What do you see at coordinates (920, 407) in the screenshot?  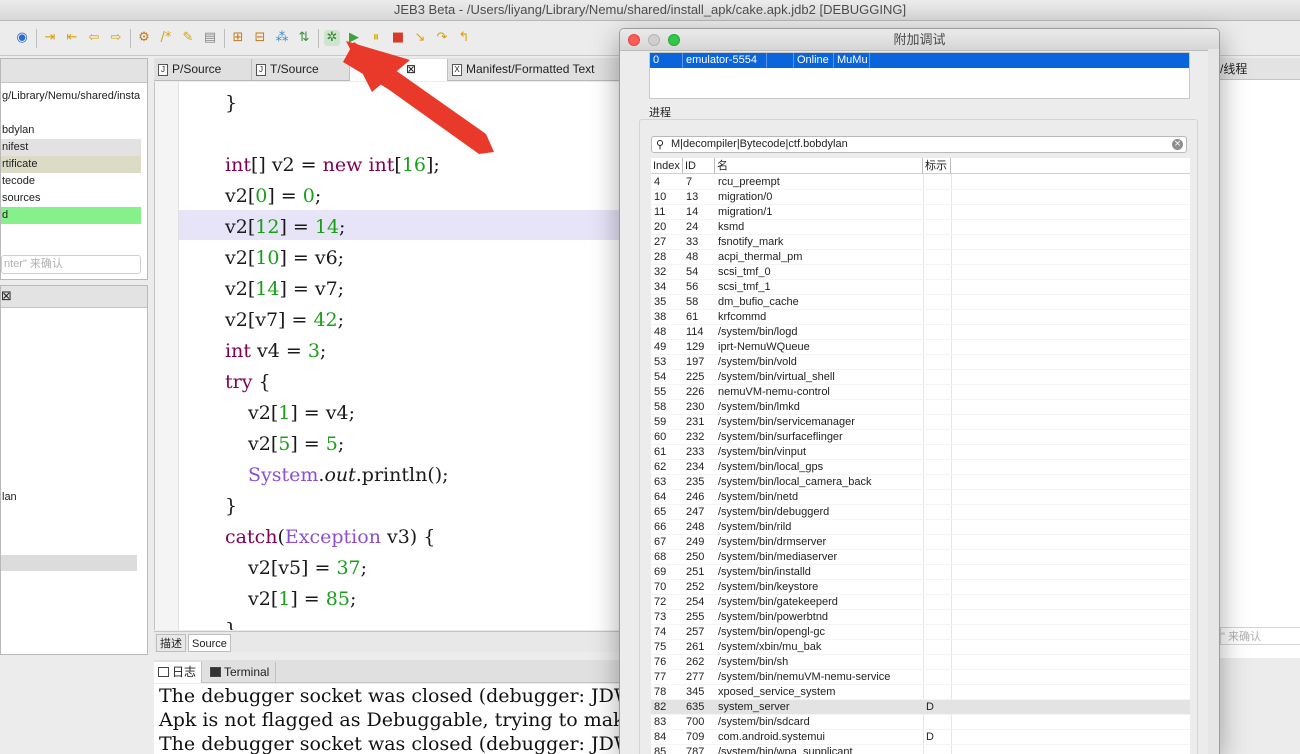 I see `process-row: 58 230/system/bin/lmkd` at bounding box center [920, 407].